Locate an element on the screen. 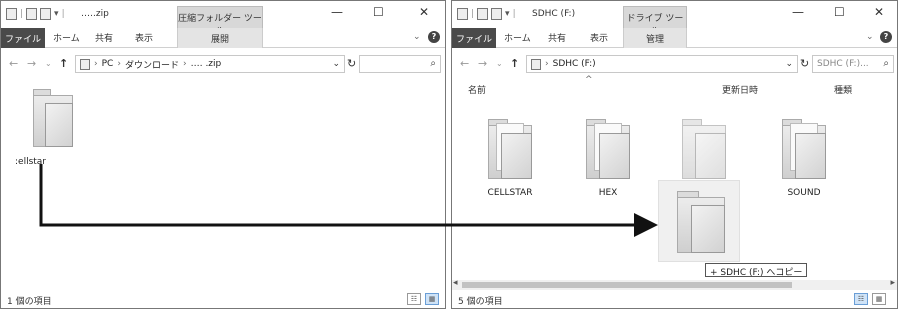  column-header-date: 更新日時 is located at coordinates (740, 89).